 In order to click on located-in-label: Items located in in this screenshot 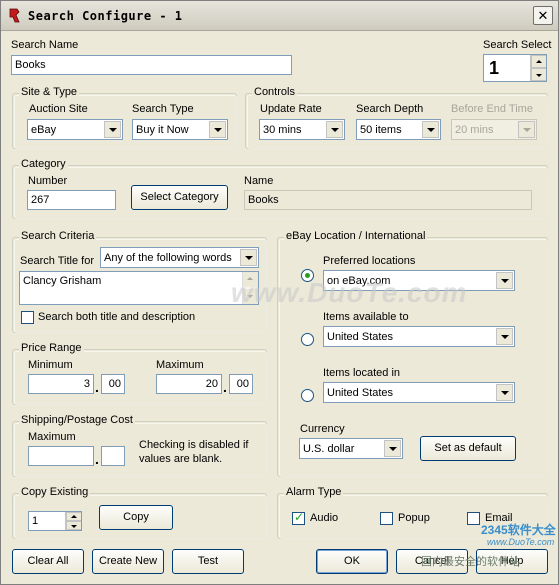, I will do `click(362, 373)`.